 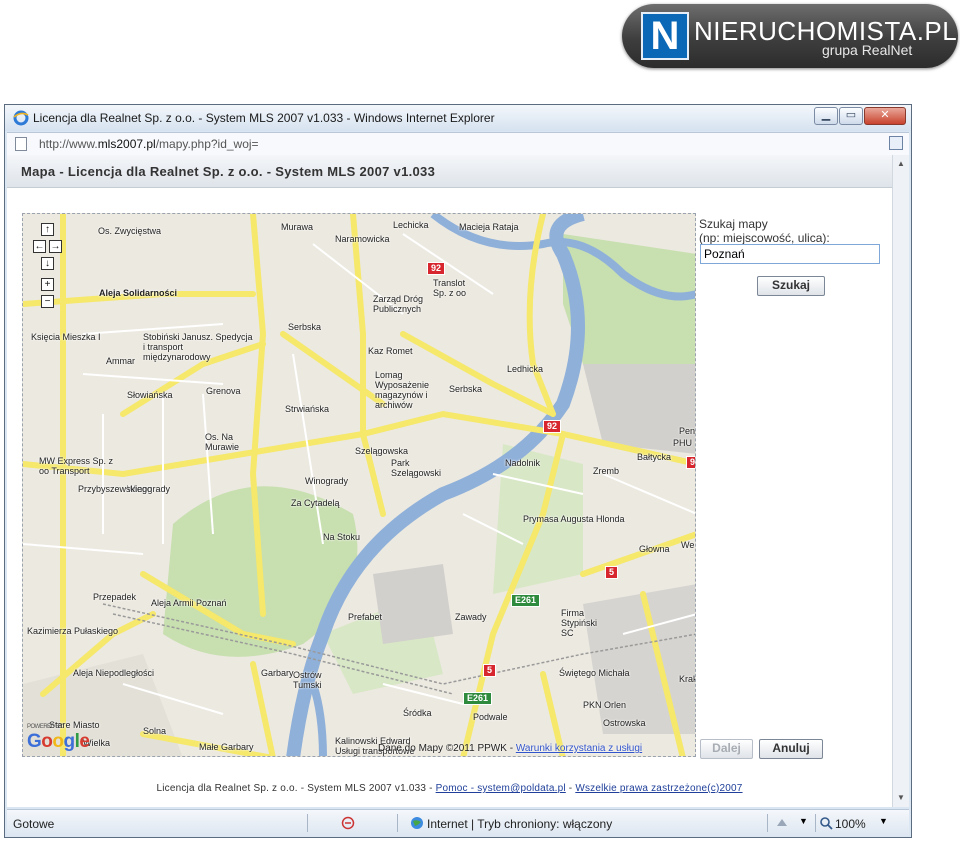 What do you see at coordinates (76, 466) in the screenshot?
I see `map-label: MW Express Sp. z oo Transport` at bounding box center [76, 466].